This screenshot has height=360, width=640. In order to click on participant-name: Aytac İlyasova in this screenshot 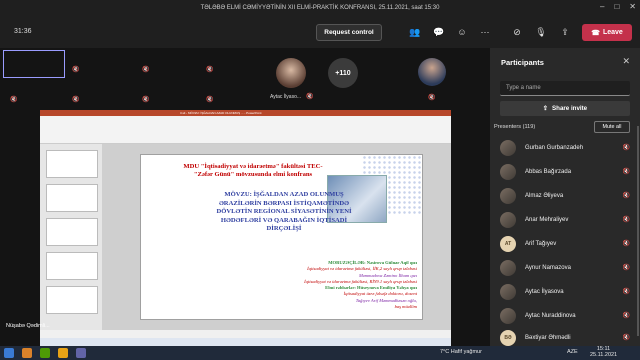, I will do `click(544, 292)`.